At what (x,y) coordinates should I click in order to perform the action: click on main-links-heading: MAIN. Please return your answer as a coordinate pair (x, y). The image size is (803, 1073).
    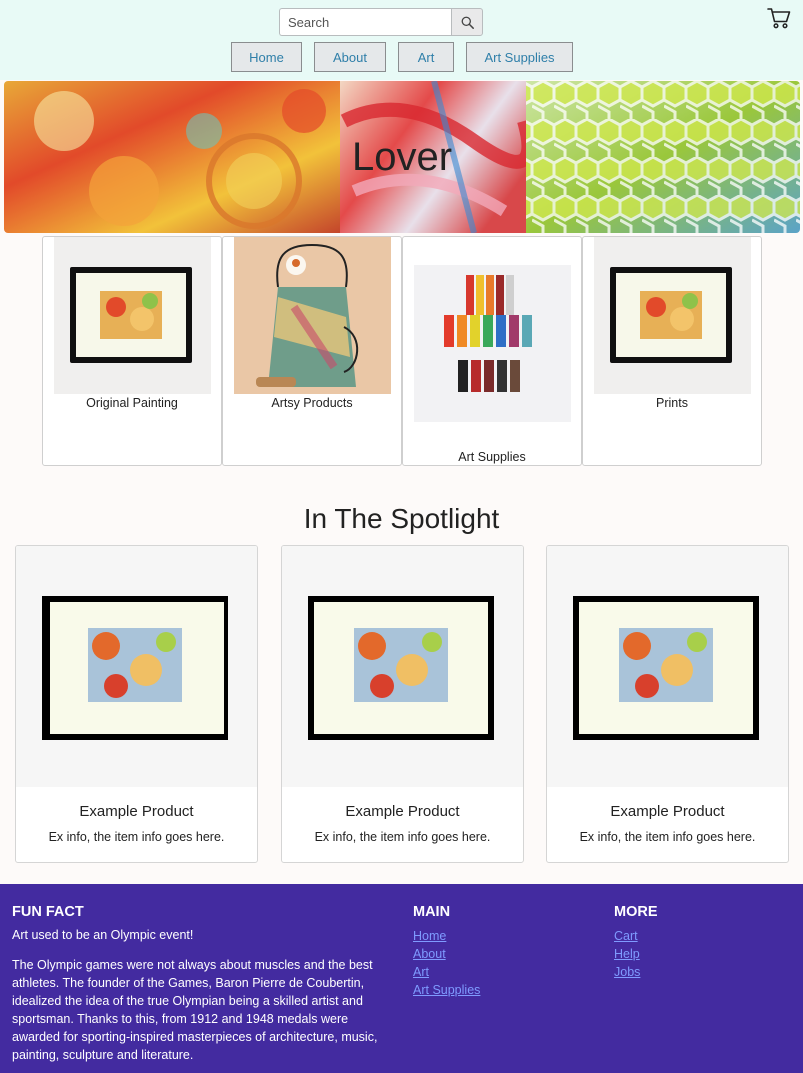
    Looking at the image, I should click on (432, 912).